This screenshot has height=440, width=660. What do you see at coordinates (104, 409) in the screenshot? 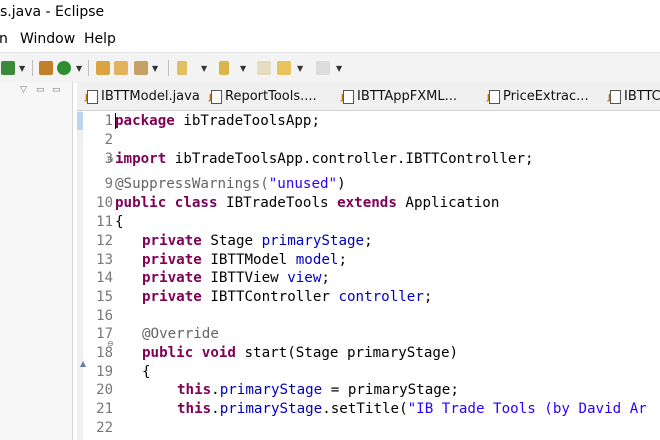
I see `line-number: 21` at bounding box center [104, 409].